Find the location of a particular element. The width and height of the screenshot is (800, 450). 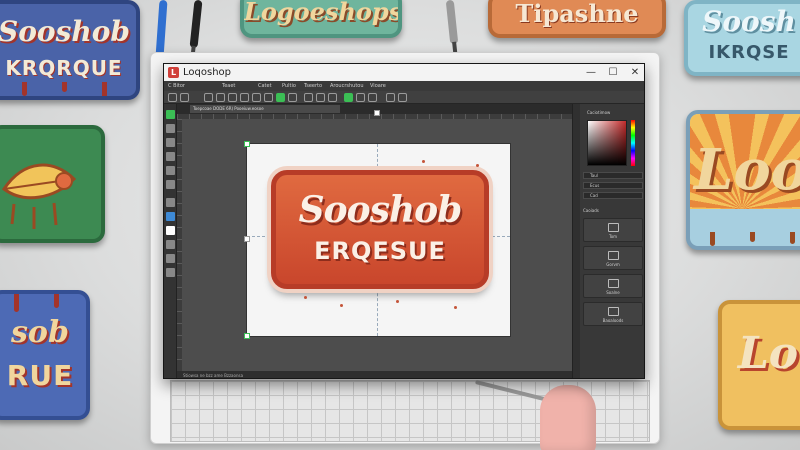

pen-silver is located at coordinates (452, 28).